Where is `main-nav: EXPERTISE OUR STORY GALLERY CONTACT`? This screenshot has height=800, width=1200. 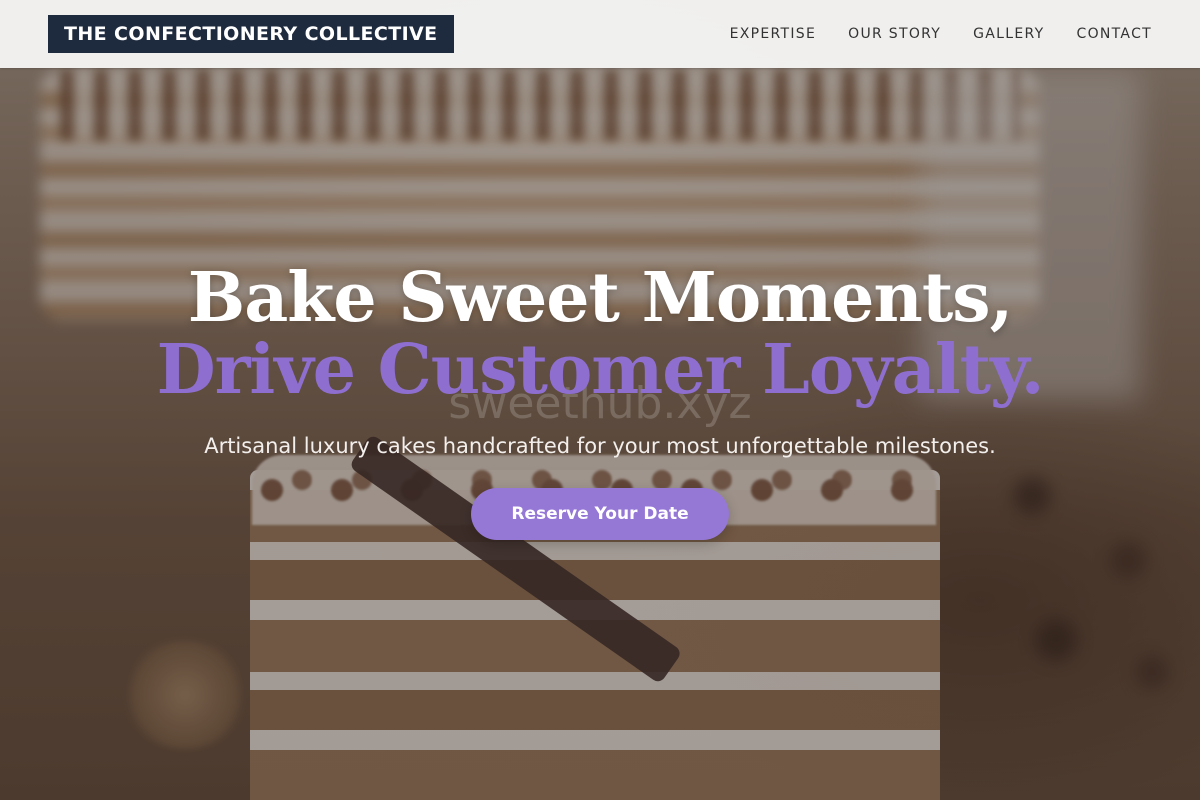 main-nav: EXPERTISE OUR STORY GALLERY CONTACT is located at coordinates (941, 34).